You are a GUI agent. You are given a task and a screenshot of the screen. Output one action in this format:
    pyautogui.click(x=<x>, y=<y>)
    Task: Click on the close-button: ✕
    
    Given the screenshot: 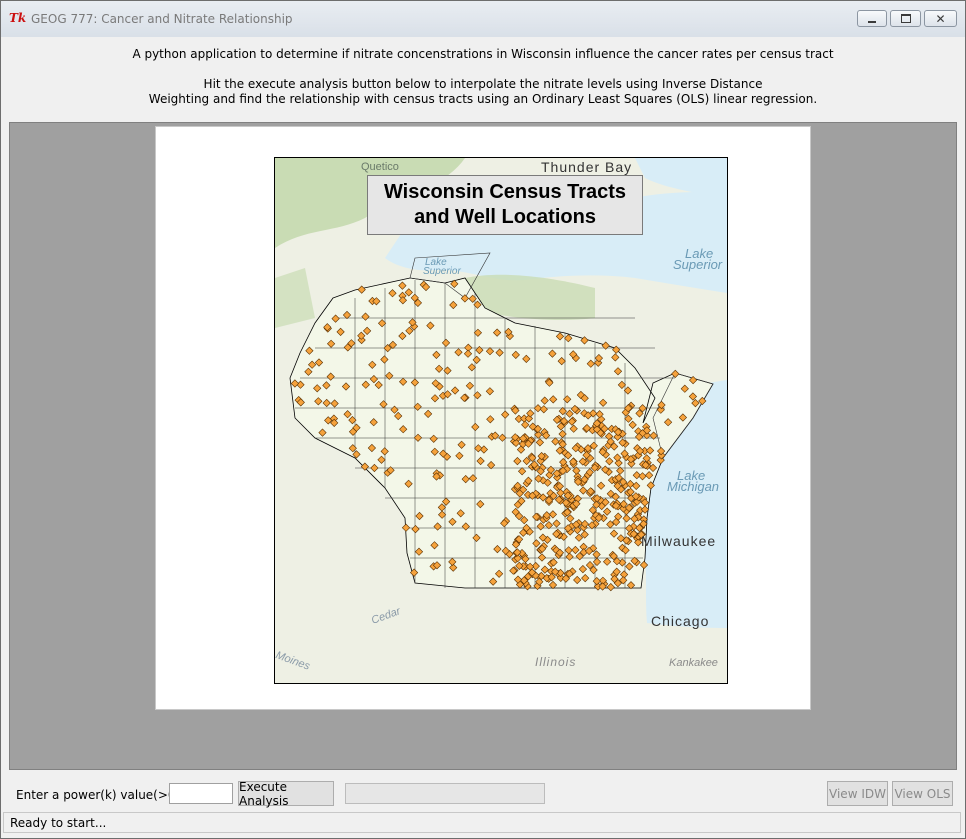 What is the action you would take?
    pyautogui.click(x=940, y=18)
    